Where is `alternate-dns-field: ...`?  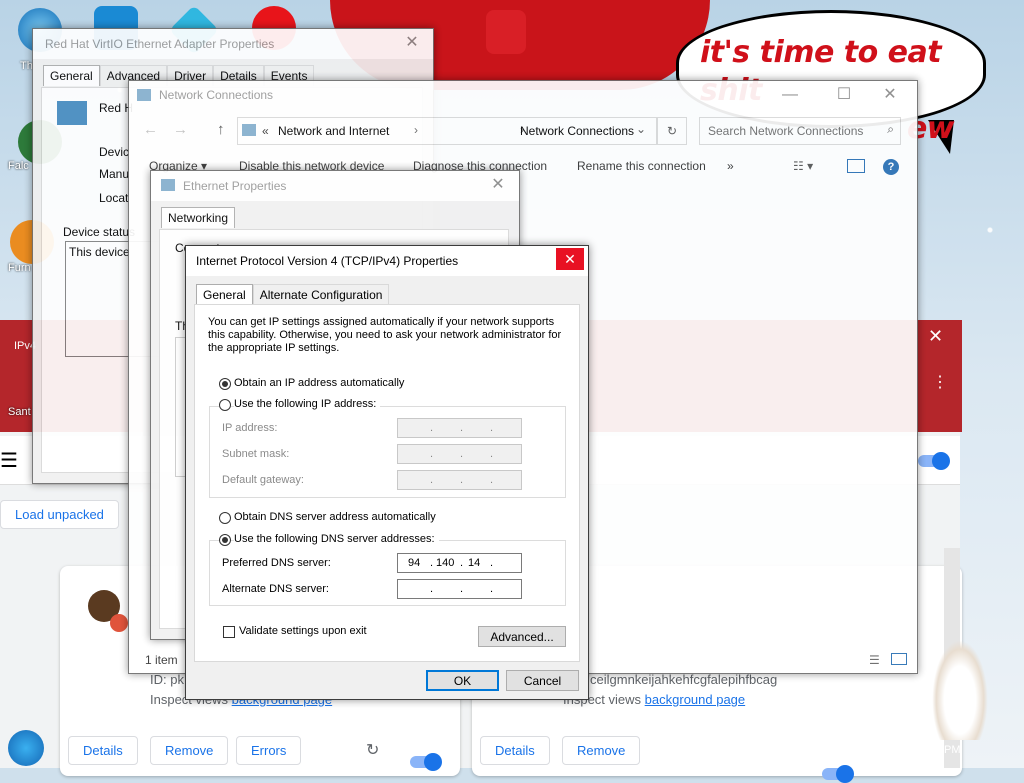 alternate-dns-field: ... is located at coordinates (459, 589).